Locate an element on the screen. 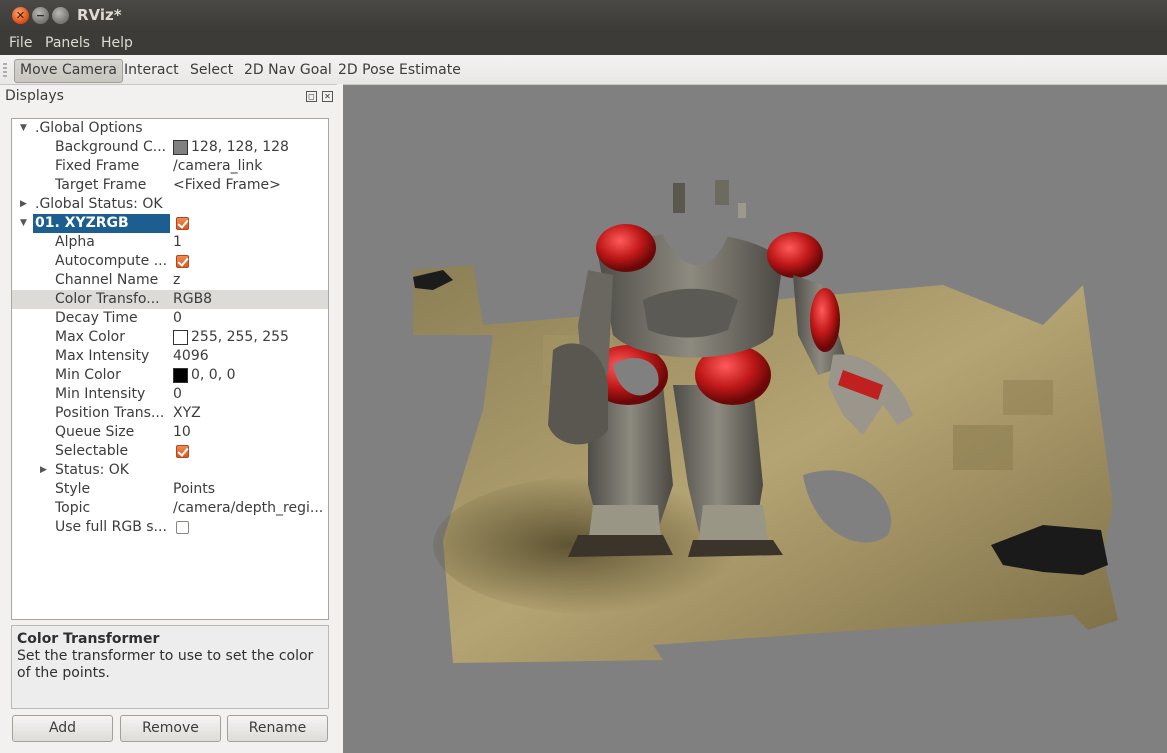  add-button: Add is located at coordinates (62, 728).